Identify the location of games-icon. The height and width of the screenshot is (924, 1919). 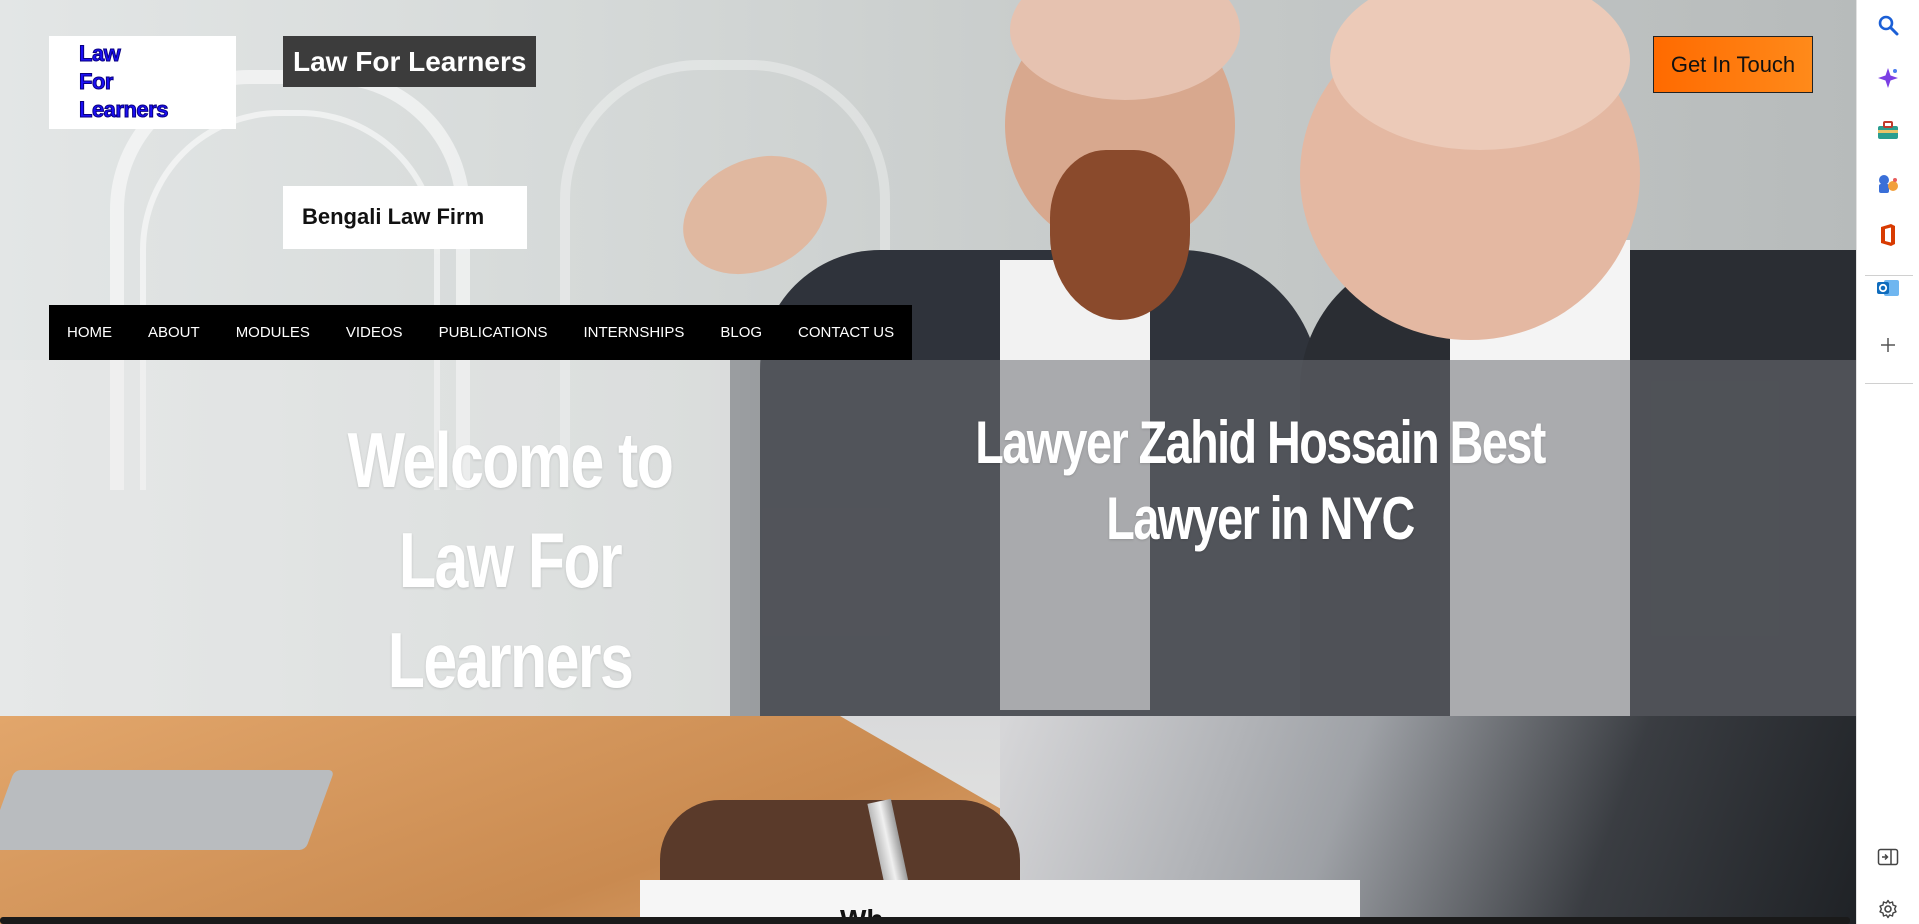
(1888, 184).